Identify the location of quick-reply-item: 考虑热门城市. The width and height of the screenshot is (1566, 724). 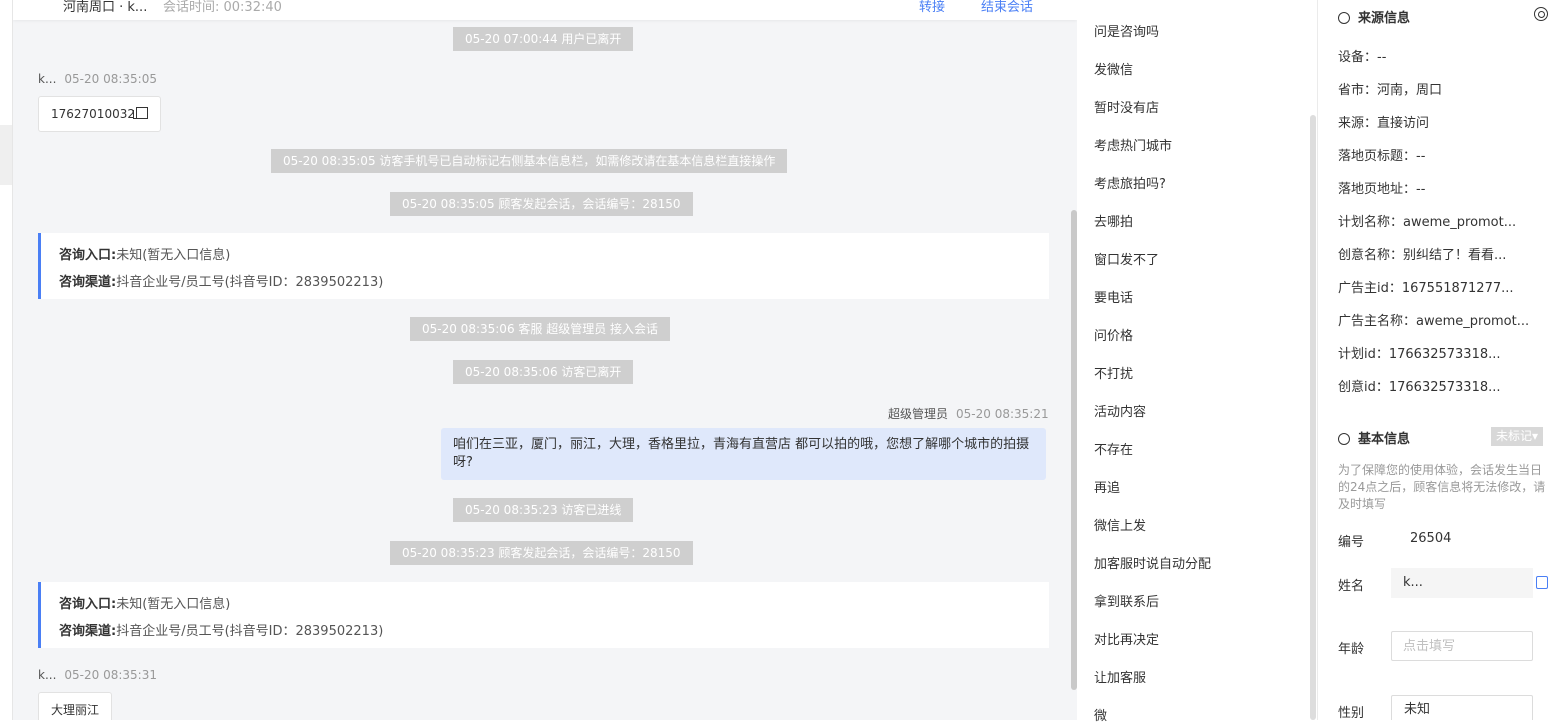
(1133, 144).